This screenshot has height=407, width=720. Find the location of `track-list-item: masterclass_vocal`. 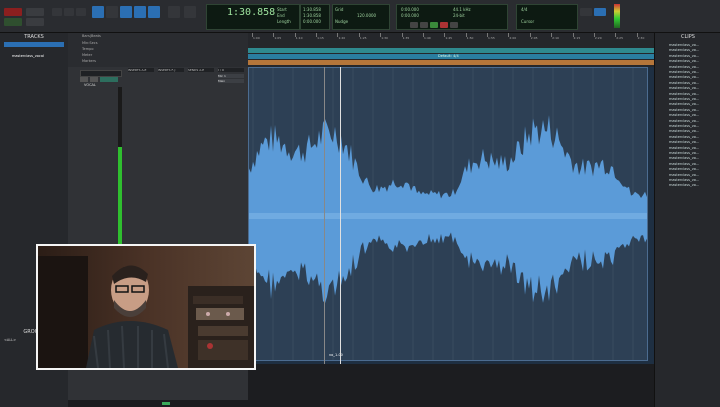

track-list-item: masterclass_vocal is located at coordinates (34, 50).